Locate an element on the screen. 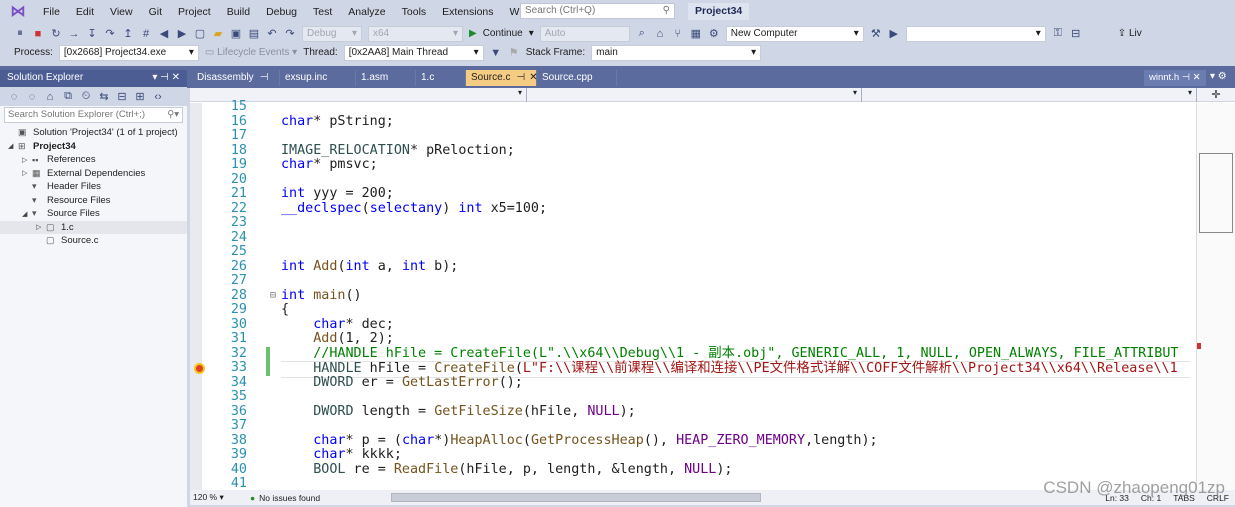  auto-dropdown: Auto is located at coordinates (584, 33).